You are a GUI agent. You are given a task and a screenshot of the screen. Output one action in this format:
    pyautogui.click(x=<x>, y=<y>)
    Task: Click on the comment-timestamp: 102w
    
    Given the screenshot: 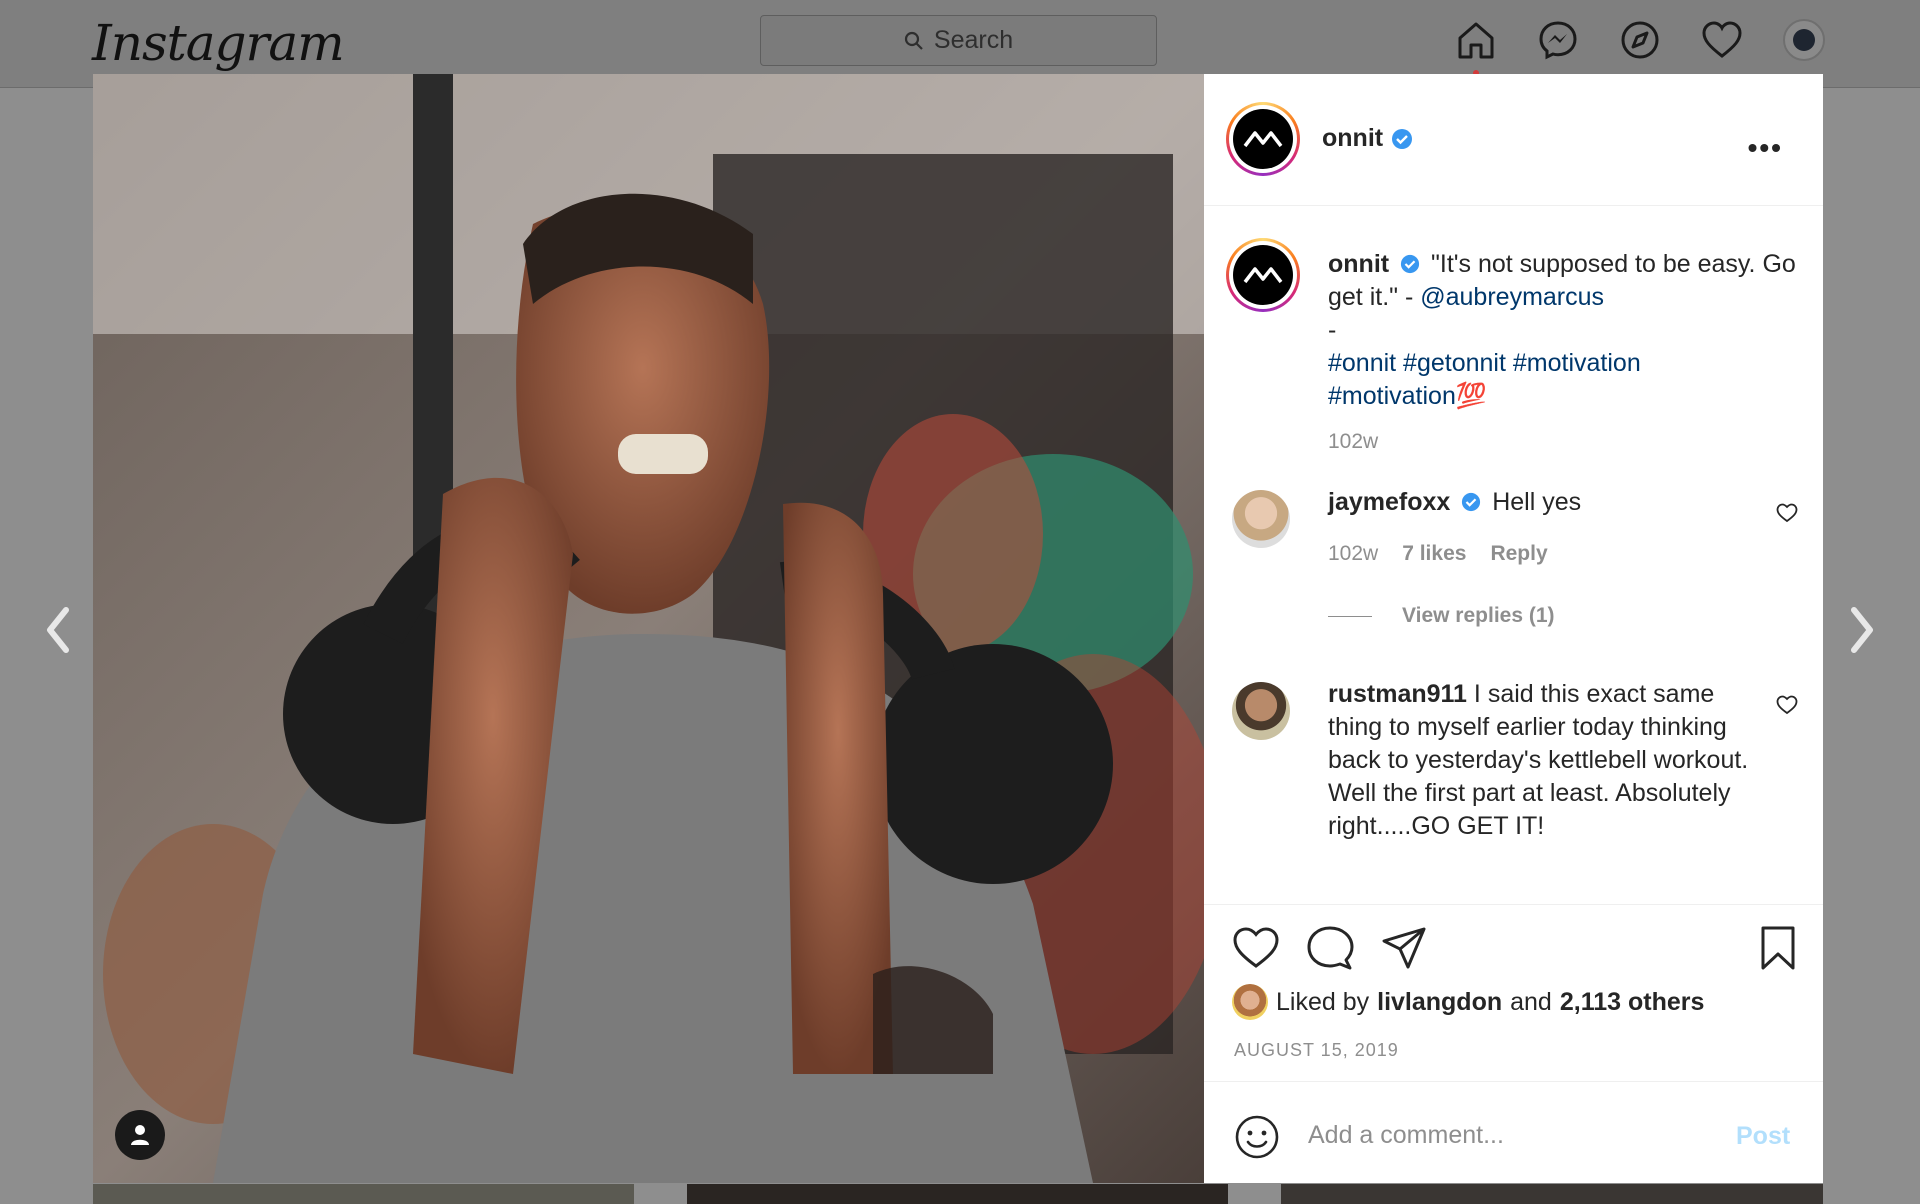 What is the action you would take?
    pyautogui.click(x=1353, y=554)
    